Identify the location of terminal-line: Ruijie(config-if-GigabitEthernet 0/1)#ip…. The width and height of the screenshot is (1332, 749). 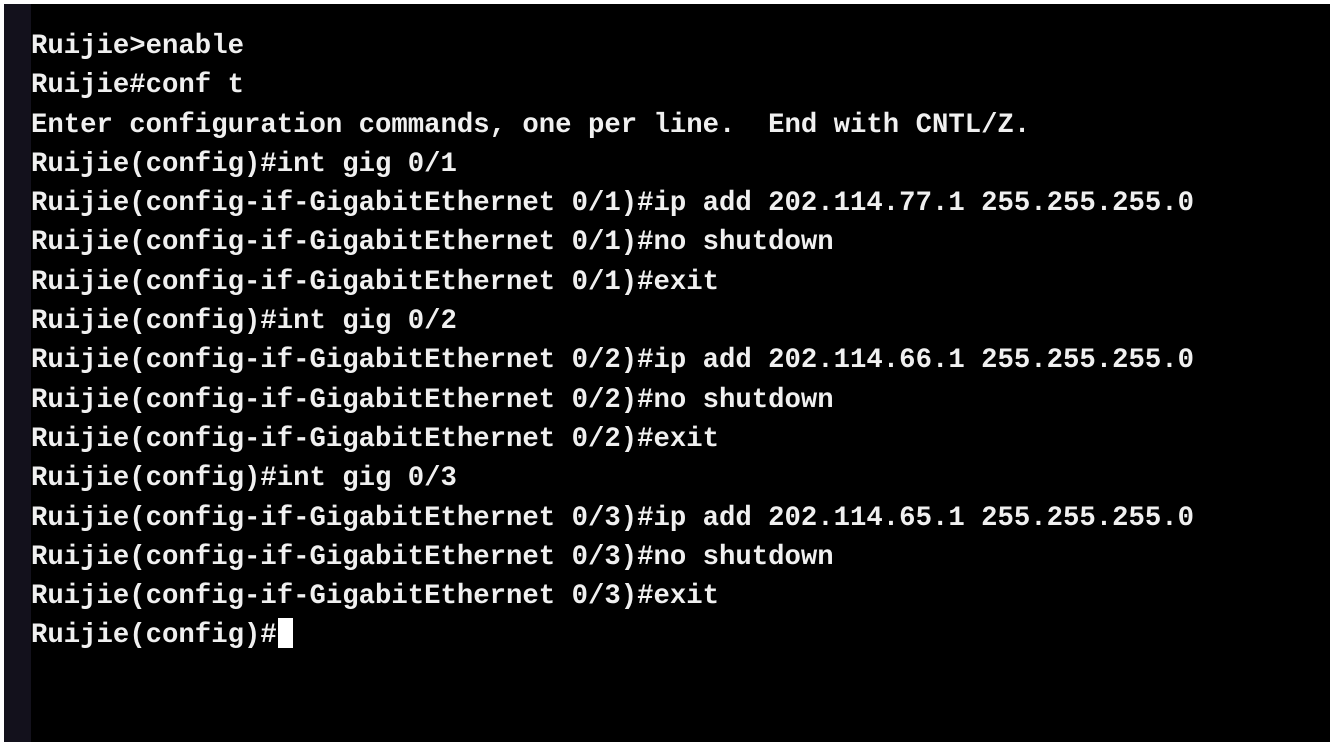
(613, 204).